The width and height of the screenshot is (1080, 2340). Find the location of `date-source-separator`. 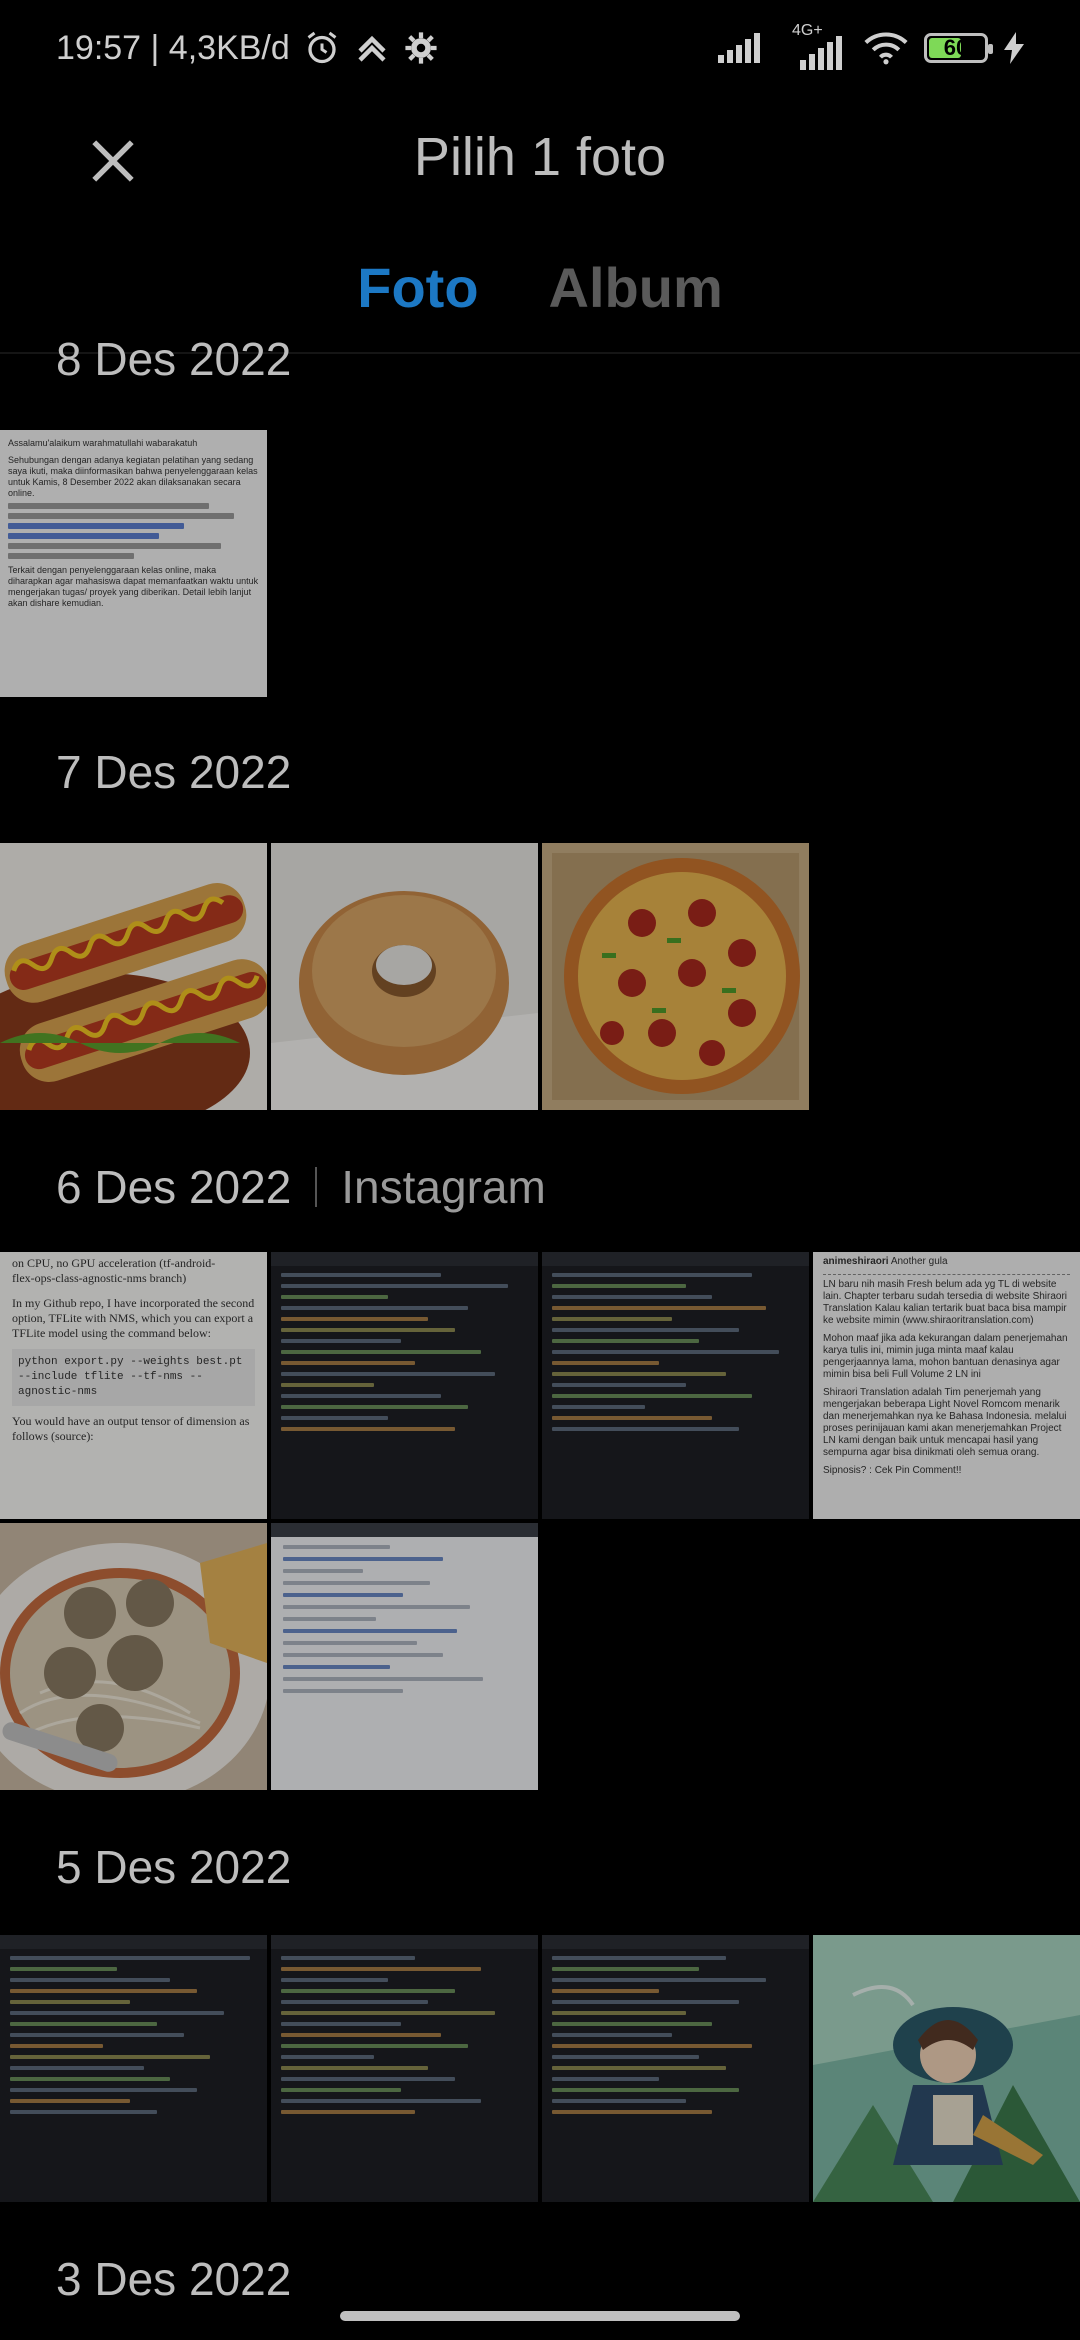

date-source-separator is located at coordinates (316, 1187).